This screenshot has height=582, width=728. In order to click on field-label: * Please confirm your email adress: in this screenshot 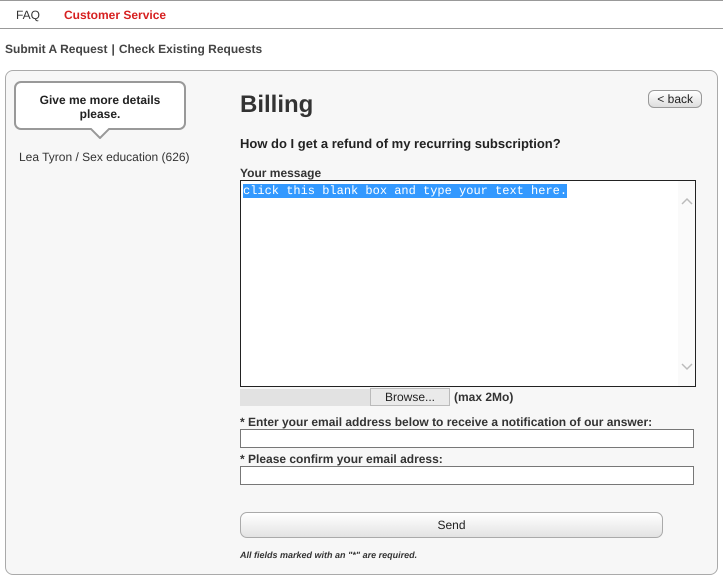, I will do `click(342, 459)`.